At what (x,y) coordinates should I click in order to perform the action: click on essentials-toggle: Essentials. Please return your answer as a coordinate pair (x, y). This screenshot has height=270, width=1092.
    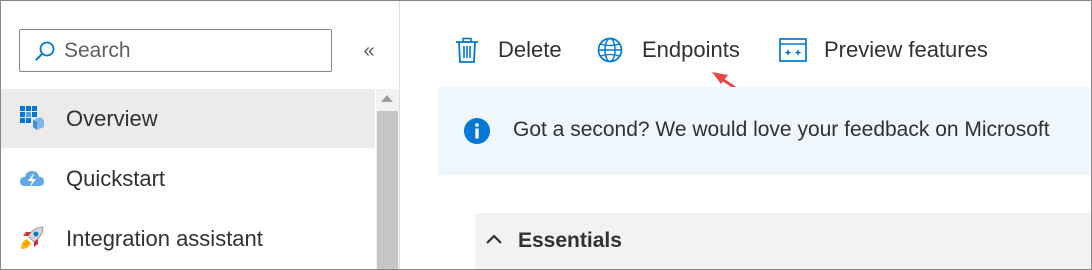
    Looking at the image, I should click on (783, 241).